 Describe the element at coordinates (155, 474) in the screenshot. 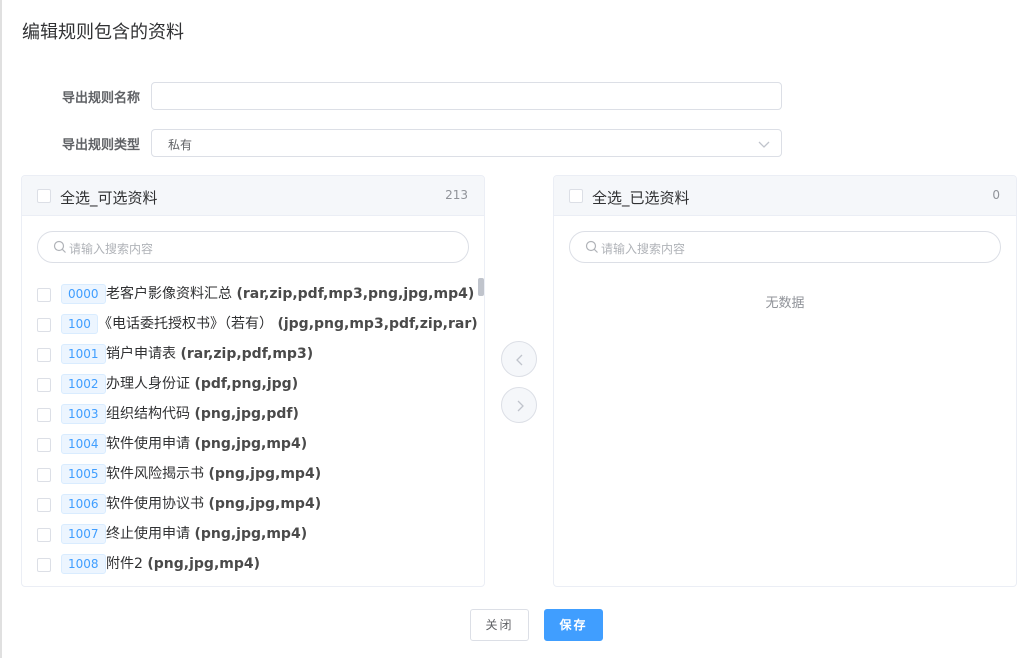

I see `item-name: 软件风险揭示书` at that location.